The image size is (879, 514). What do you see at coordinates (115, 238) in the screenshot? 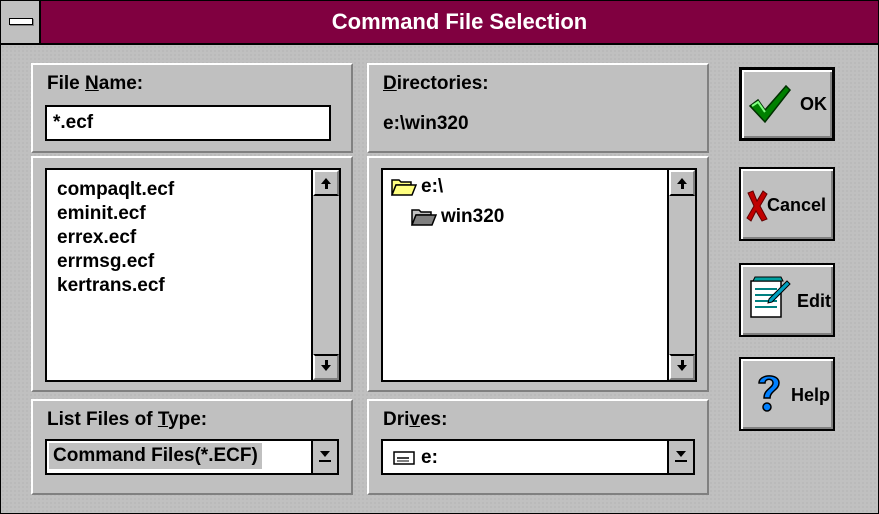
I see `list-item: errex.ecf` at bounding box center [115, 238].